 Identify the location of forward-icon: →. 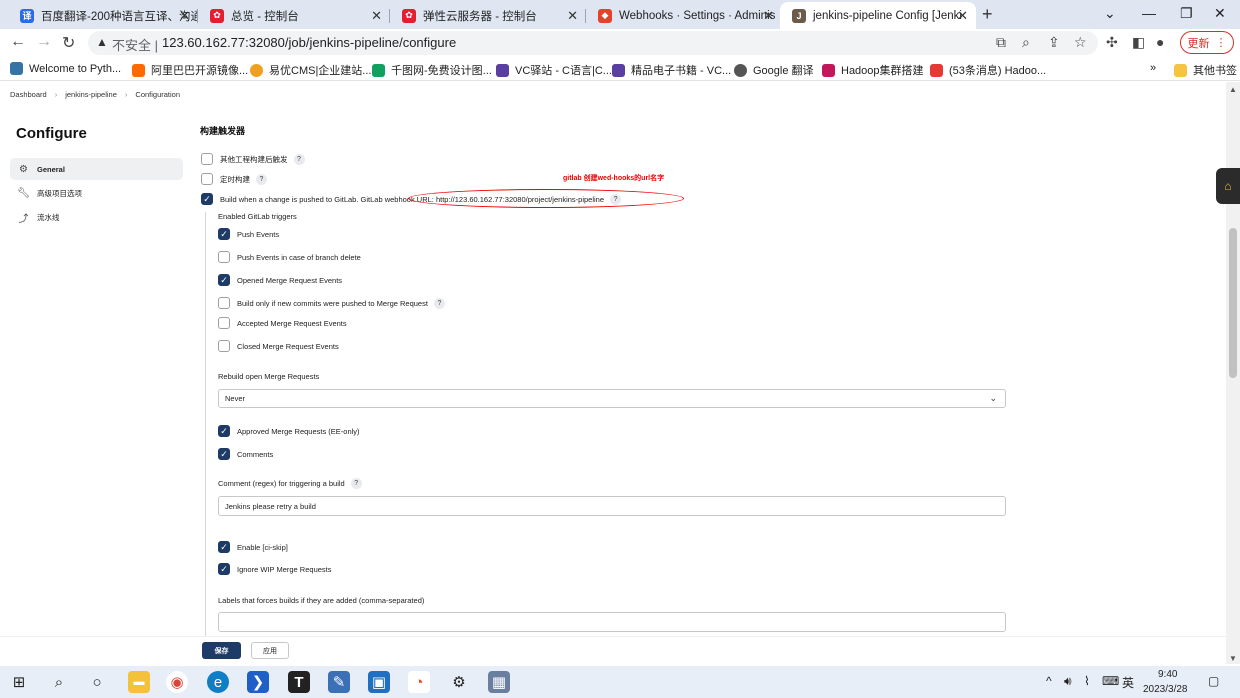
(44, 42).